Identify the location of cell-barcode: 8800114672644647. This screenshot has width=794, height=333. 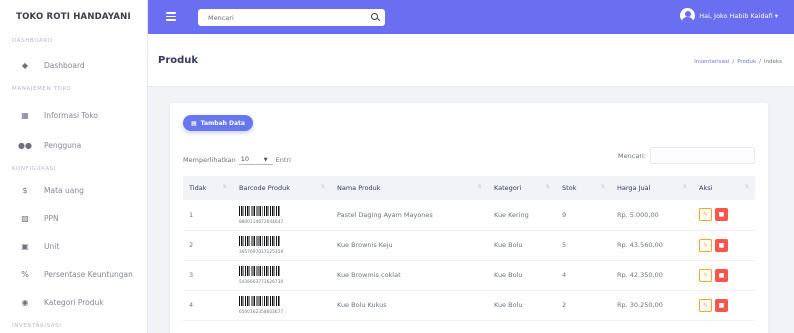
(282, 215).